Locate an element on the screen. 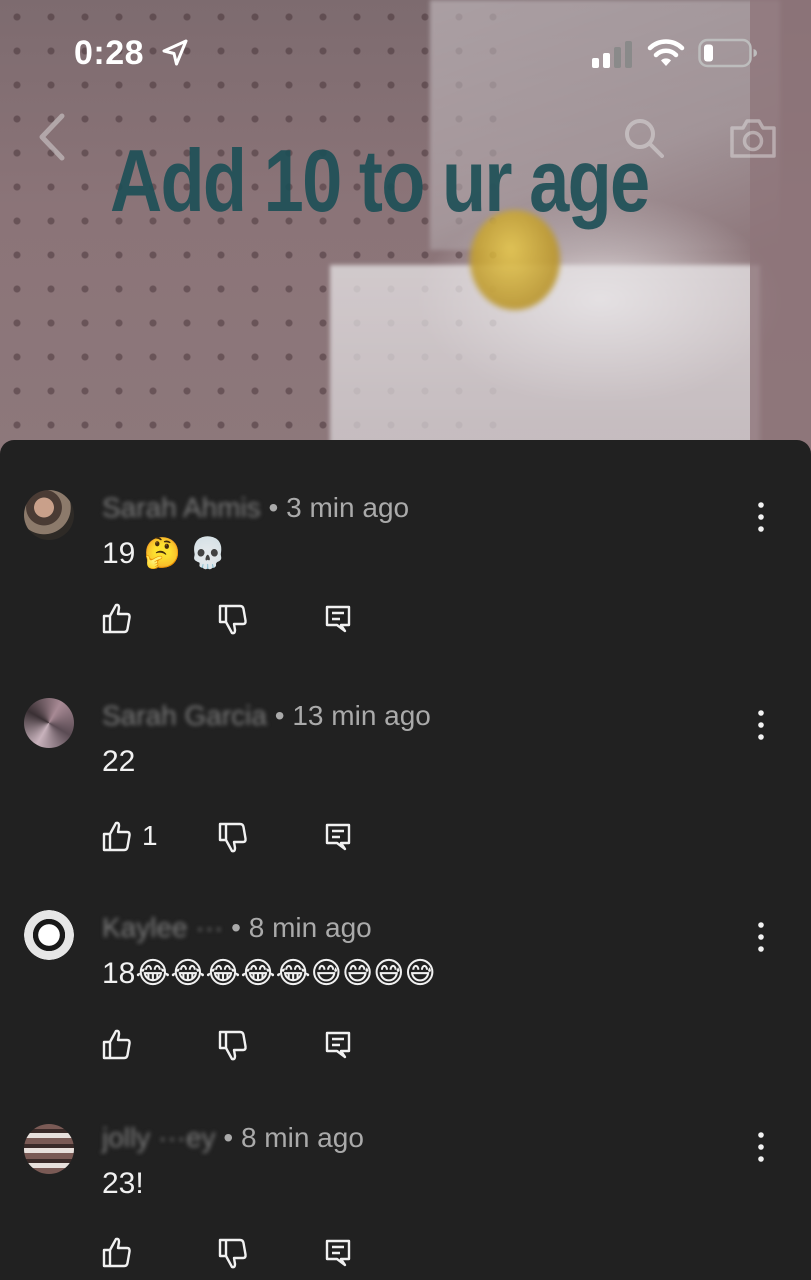 Image resolution: width=811 pixels, height=1280 pixels. comment-author: Kaylee ··· is located at coordinates (162, 928).